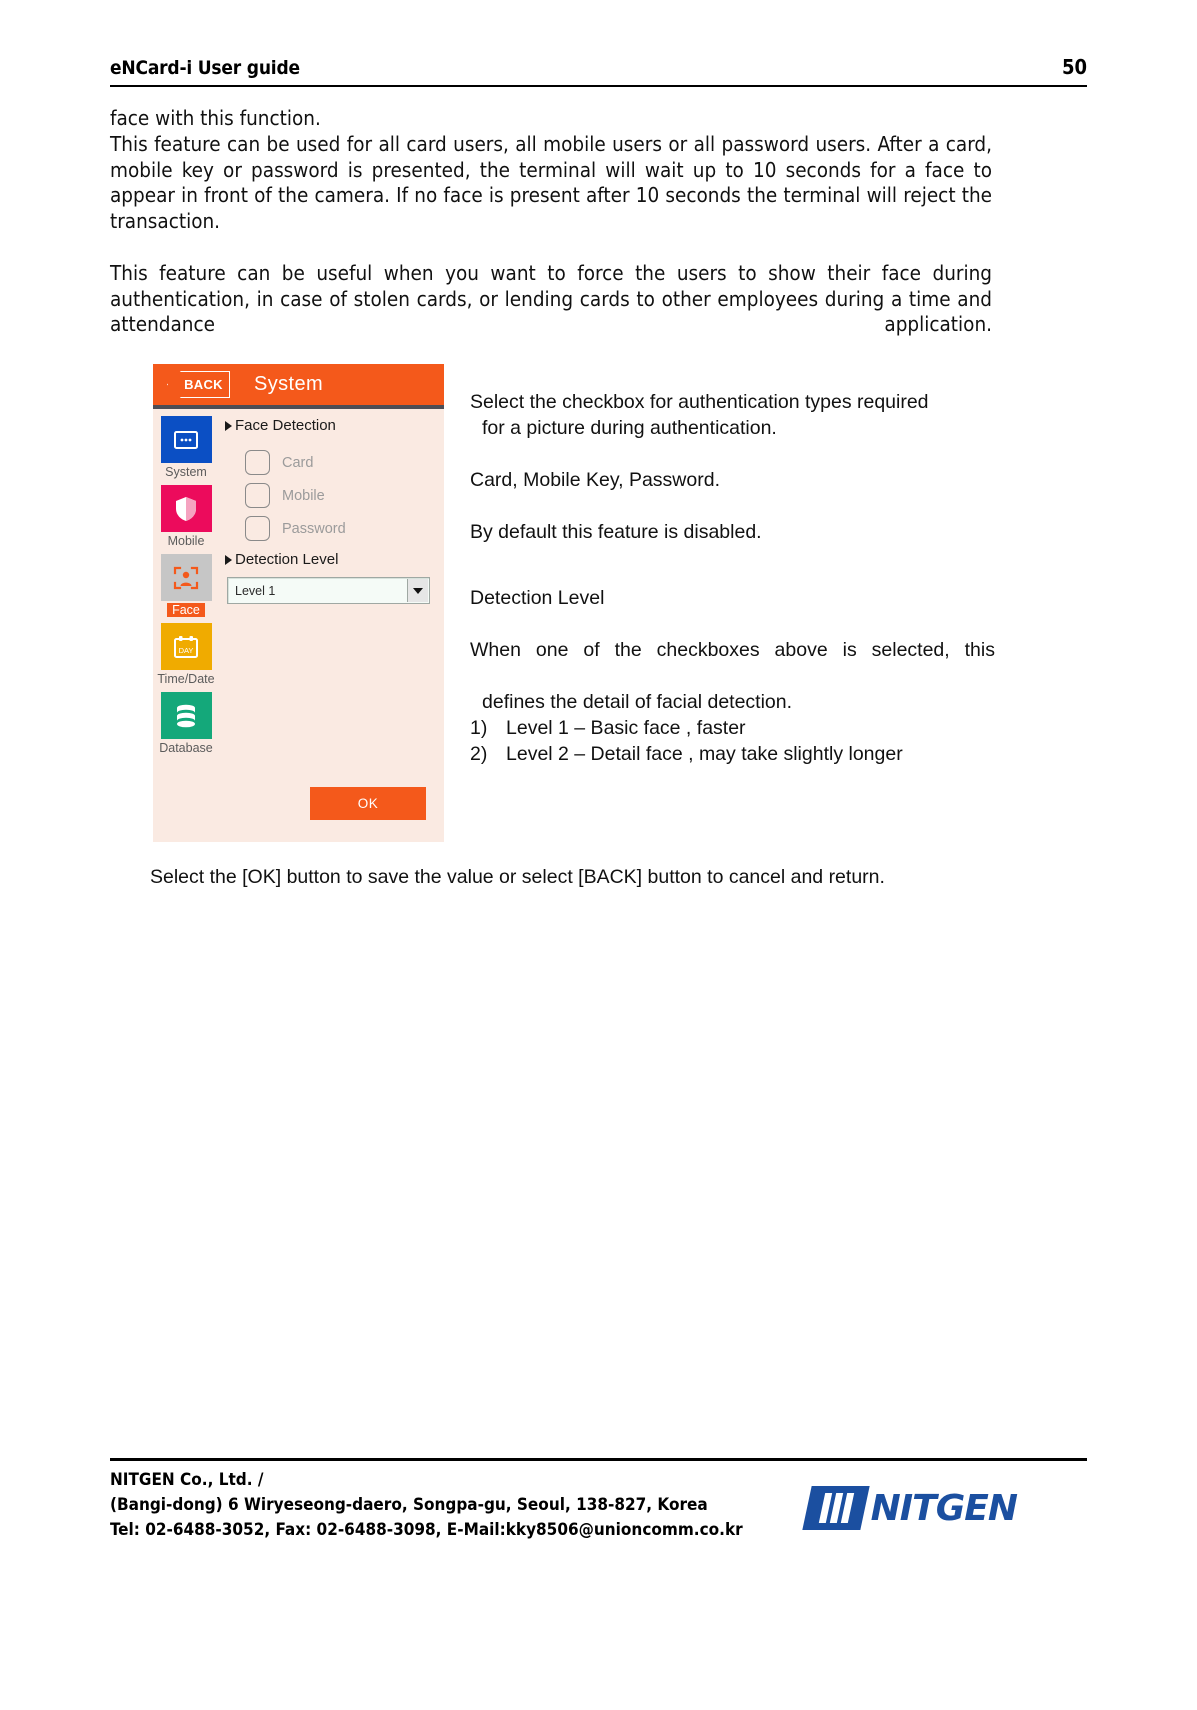 This screenshot has width=1197, height=1710. Describe the element at coordinates (595, 480) in the screenshot. I see `note-line-2: Card, Mobile Key, Password.` at that location.